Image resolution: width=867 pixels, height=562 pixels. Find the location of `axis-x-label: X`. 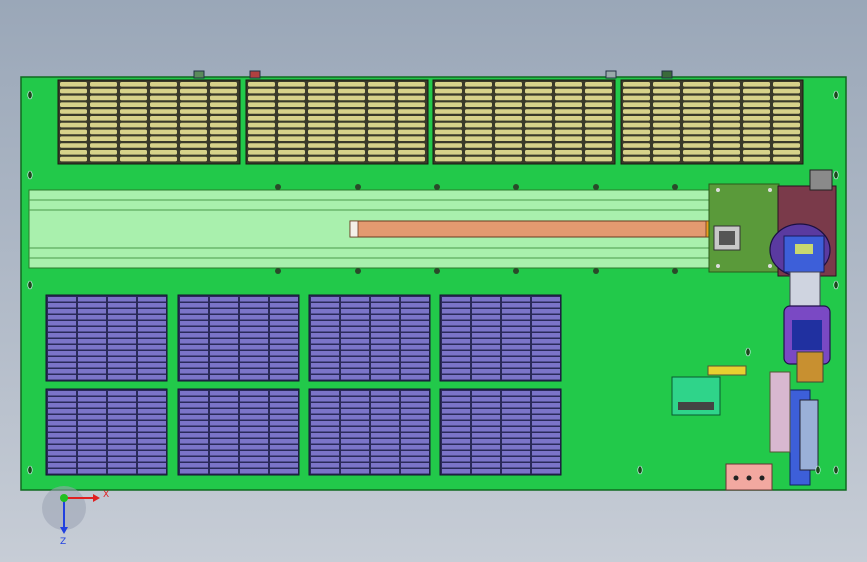

axis-x-label: X is located at coordinates (106, 495).